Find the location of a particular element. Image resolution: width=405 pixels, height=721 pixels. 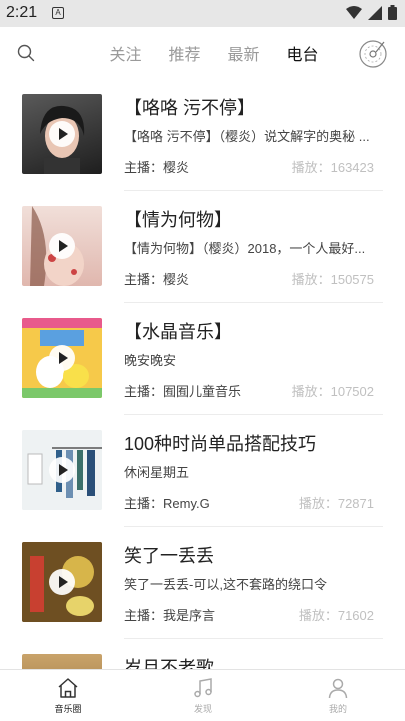

top-nav: 关注 推荐 最新 电台 is located at coordinates (202, 53).